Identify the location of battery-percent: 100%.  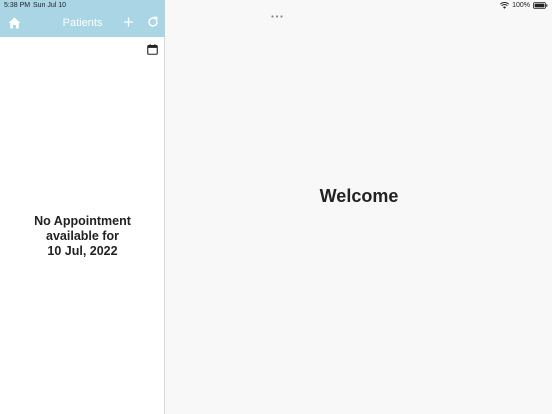
(521, 5).